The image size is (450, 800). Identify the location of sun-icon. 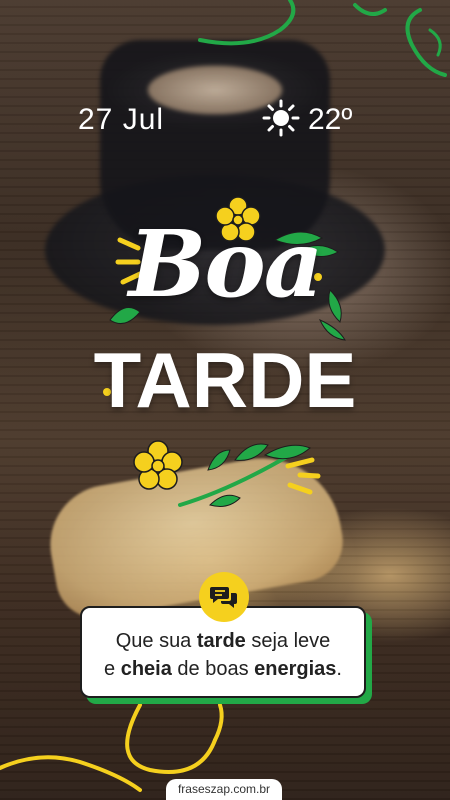
(281, 120).